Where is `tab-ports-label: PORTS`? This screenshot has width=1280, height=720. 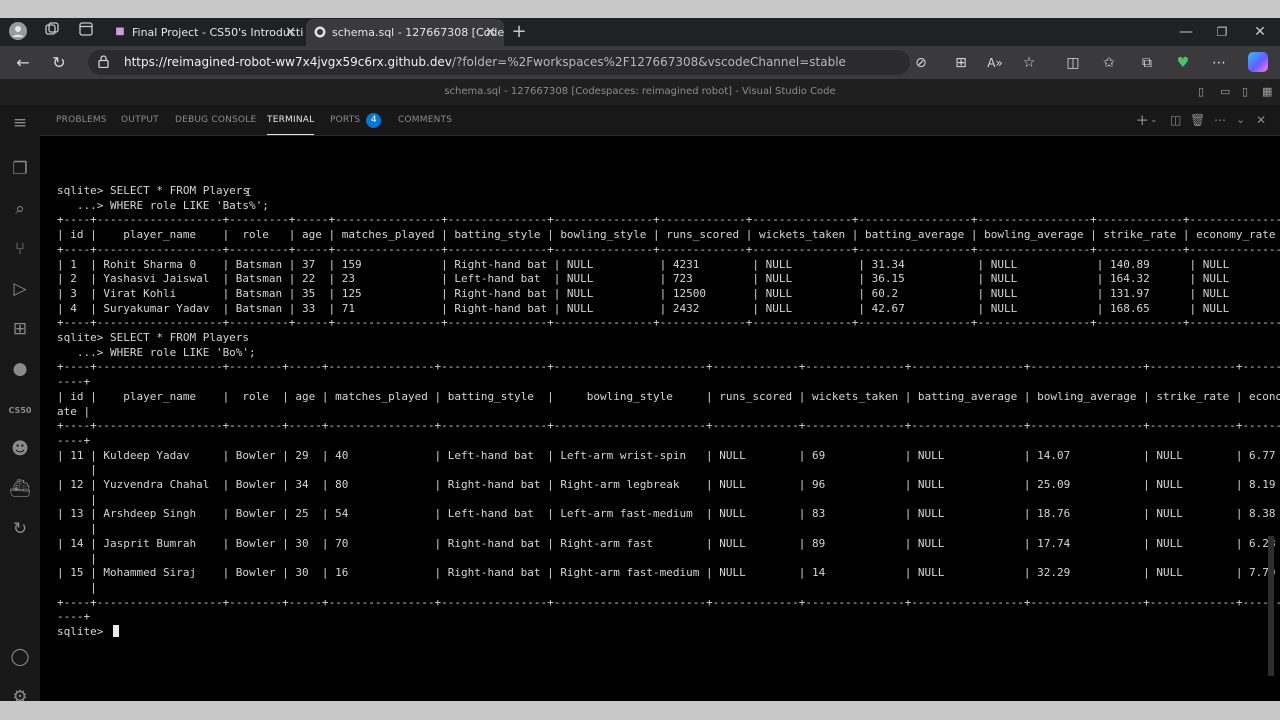
tab-ports-label: PORTS is located at coordinates (345, 120).